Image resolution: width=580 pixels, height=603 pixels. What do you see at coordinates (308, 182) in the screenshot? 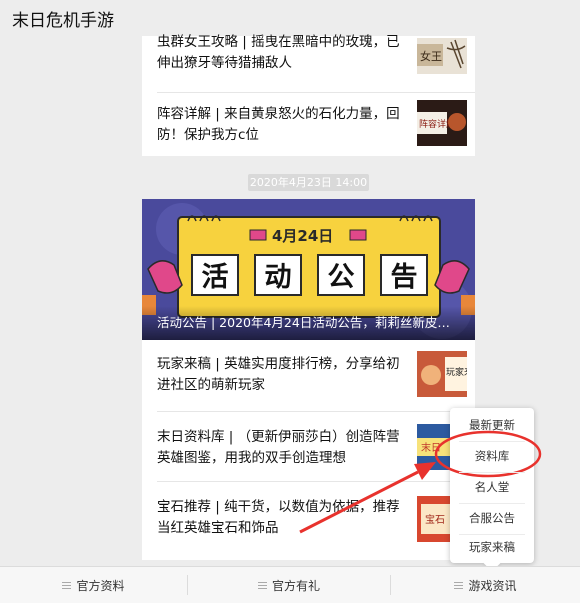
I see `timestamp-badge: 2020年4月23日 14:00` at bounding box center [308, 182].